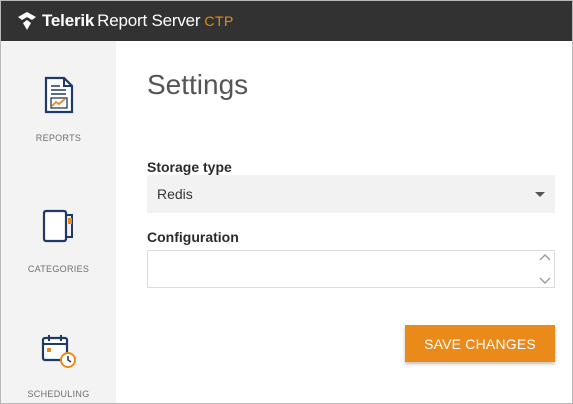 This screenshot has width=573, height=404. What do you see at coordinates (193, 237) in the screenshot?
I see `configuration-label: Configuration` at bounding box center [193, 237].